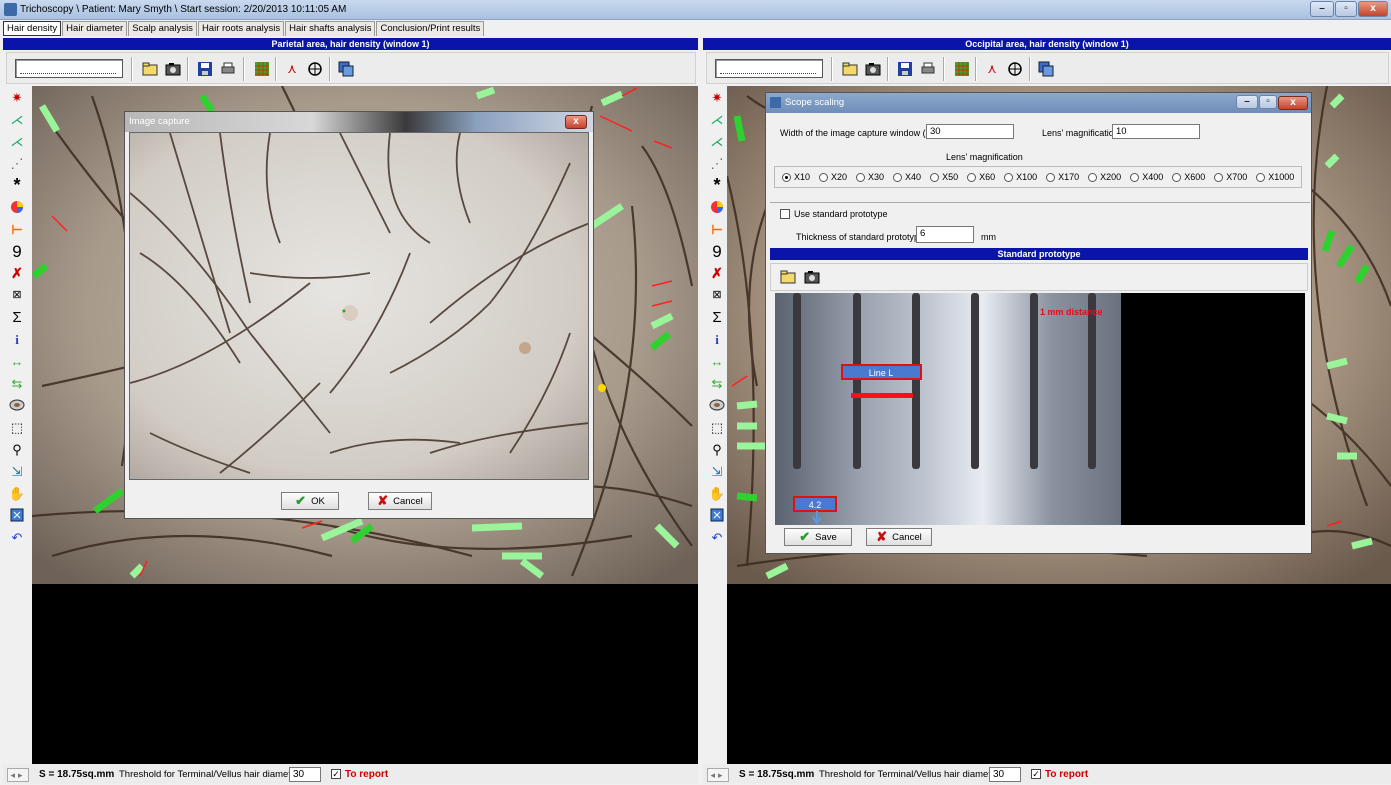 The width and height of the screenshot is (1391, 785). What do you see at coordinates (907, 177) in the screenshot?
I see `magnification-radio: X40` at bounding box center [907, 177].